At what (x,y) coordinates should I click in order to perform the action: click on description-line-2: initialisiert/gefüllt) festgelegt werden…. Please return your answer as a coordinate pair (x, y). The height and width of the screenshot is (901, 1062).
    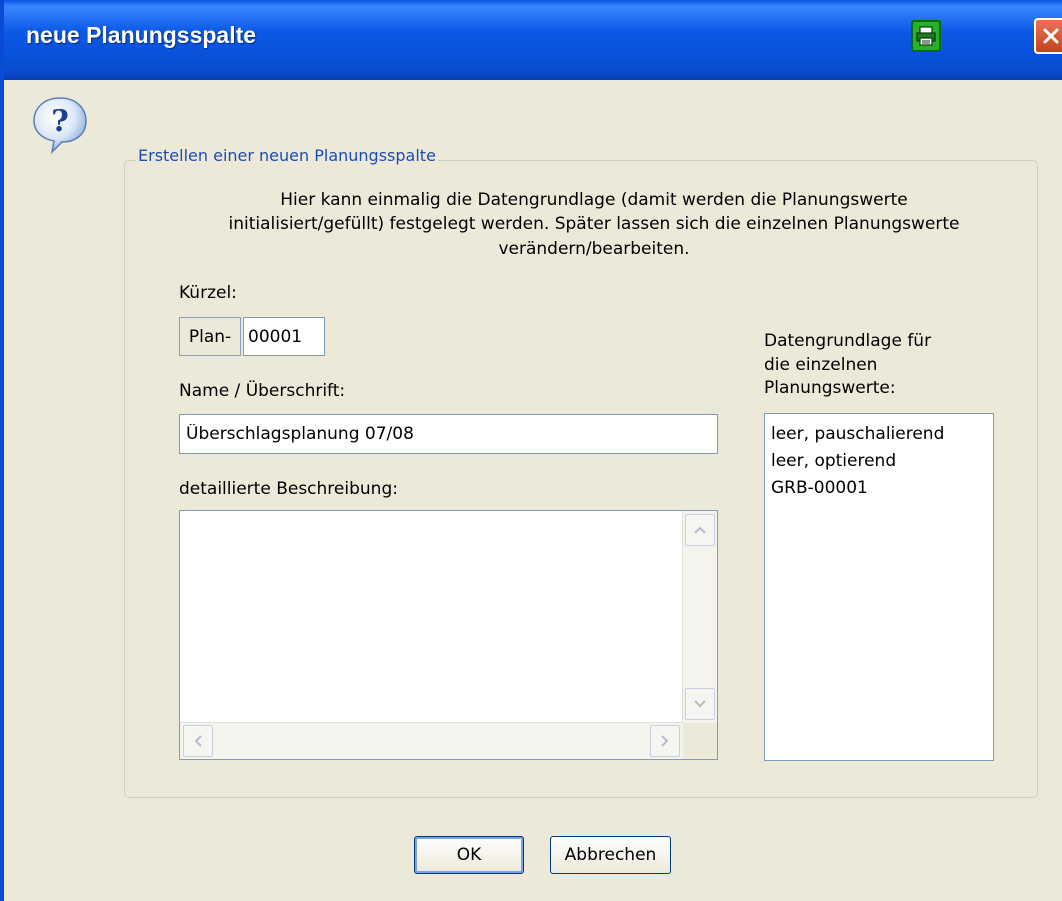
    Looking at the image, I should click on (594, 224).